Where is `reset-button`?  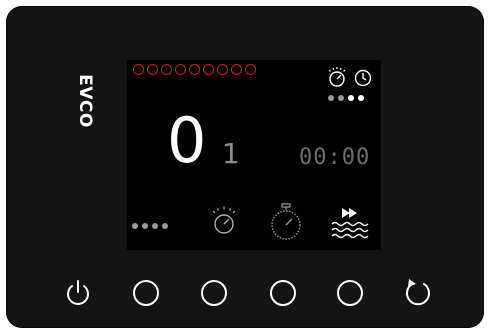 reset-button is located at coordinates (418, 292).